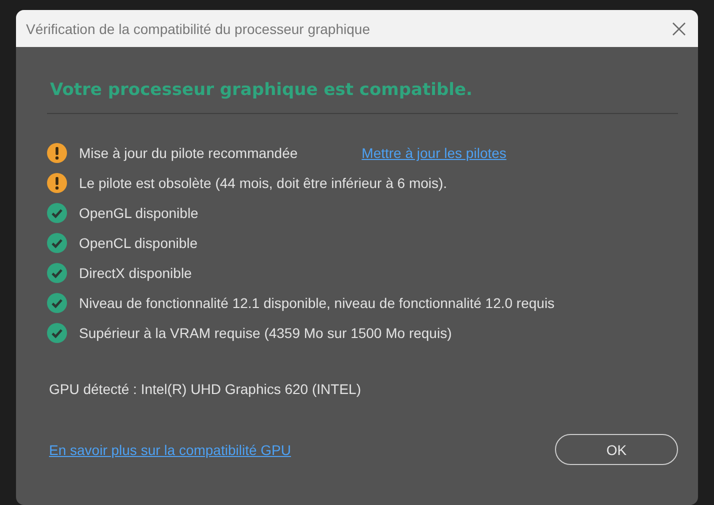  I want to click on check-text: Mise à jour du pilote recommandée, so click(188, 153).